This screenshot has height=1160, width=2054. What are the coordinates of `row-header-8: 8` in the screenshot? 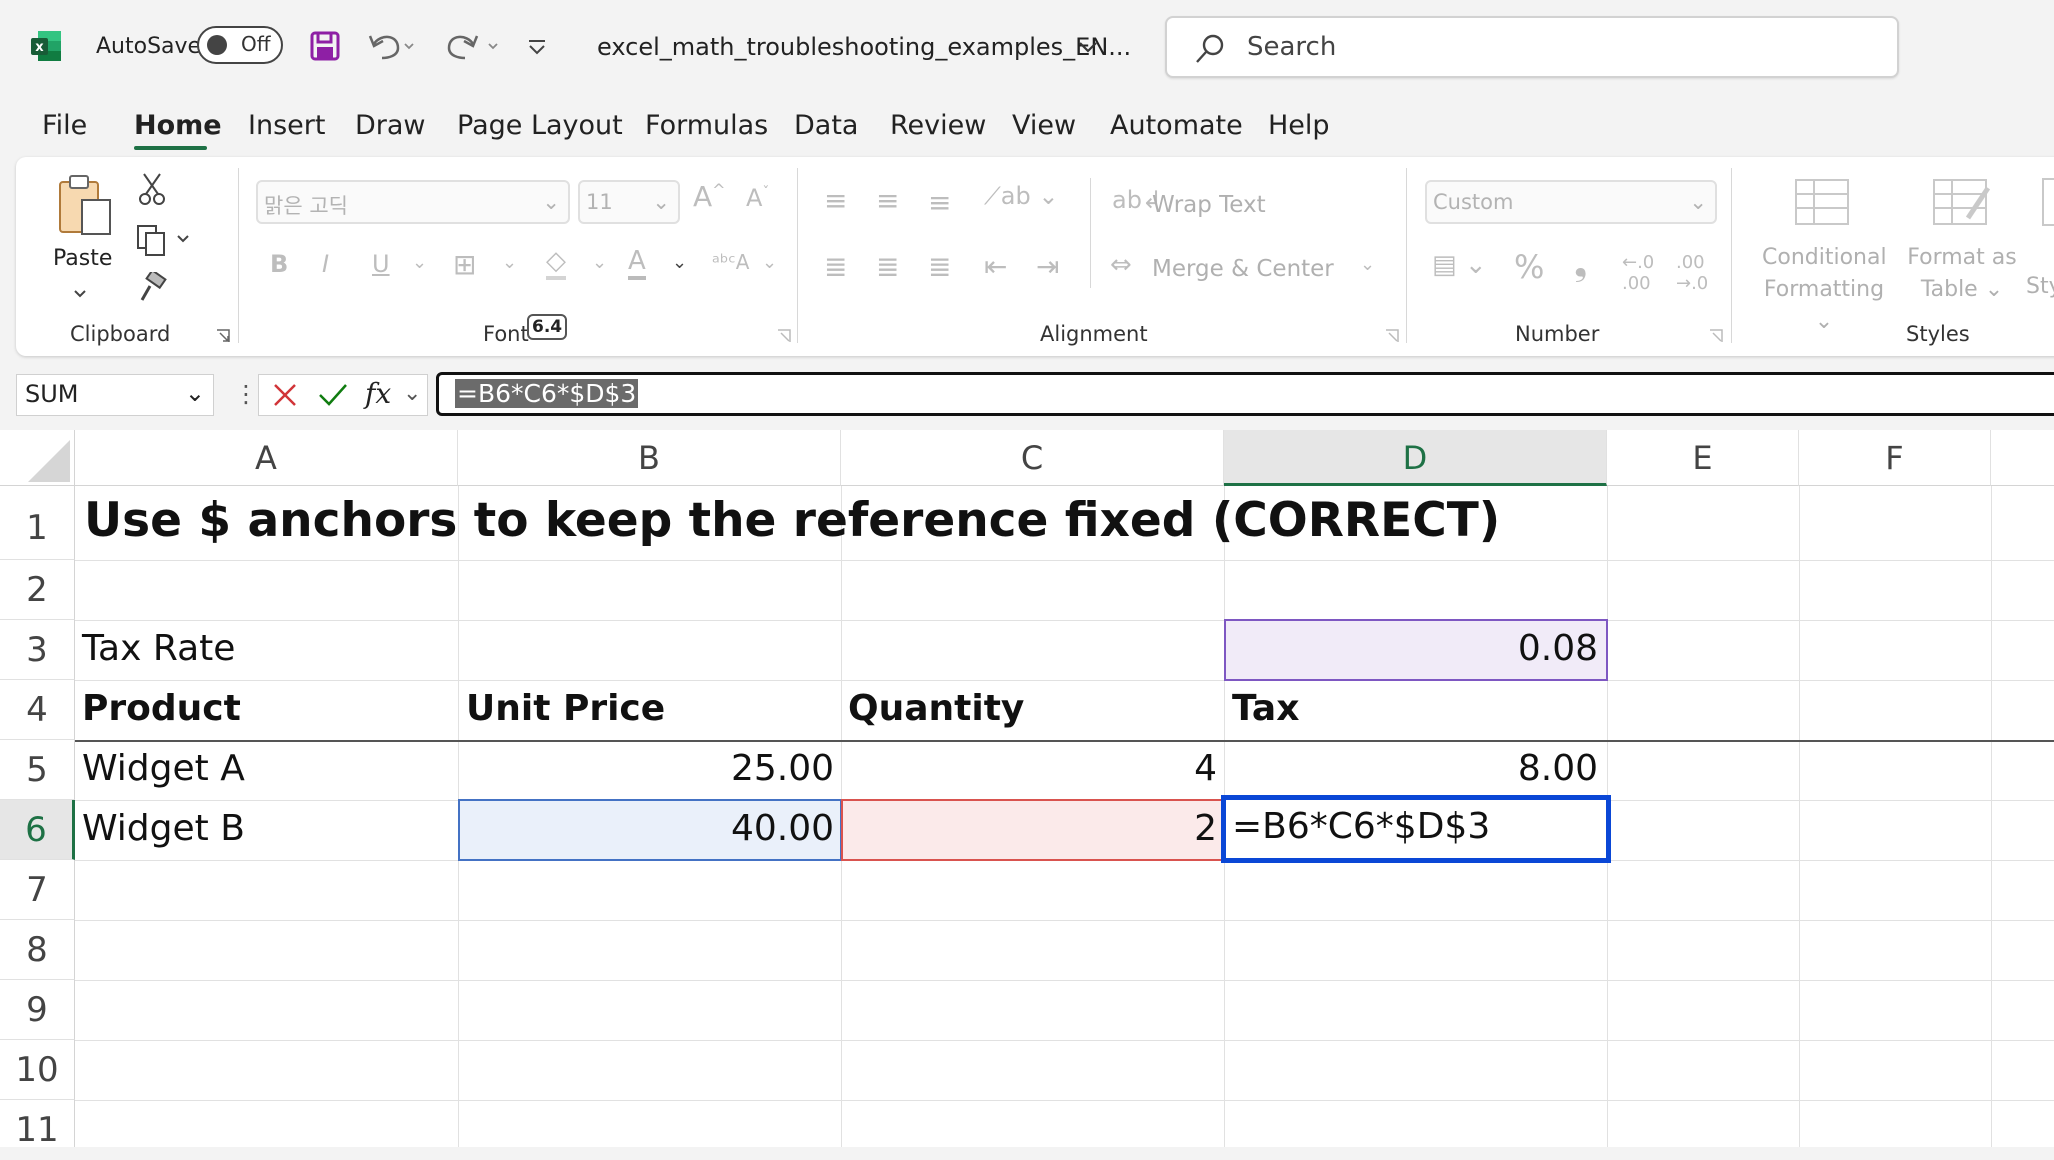 It's located at (37, 950).